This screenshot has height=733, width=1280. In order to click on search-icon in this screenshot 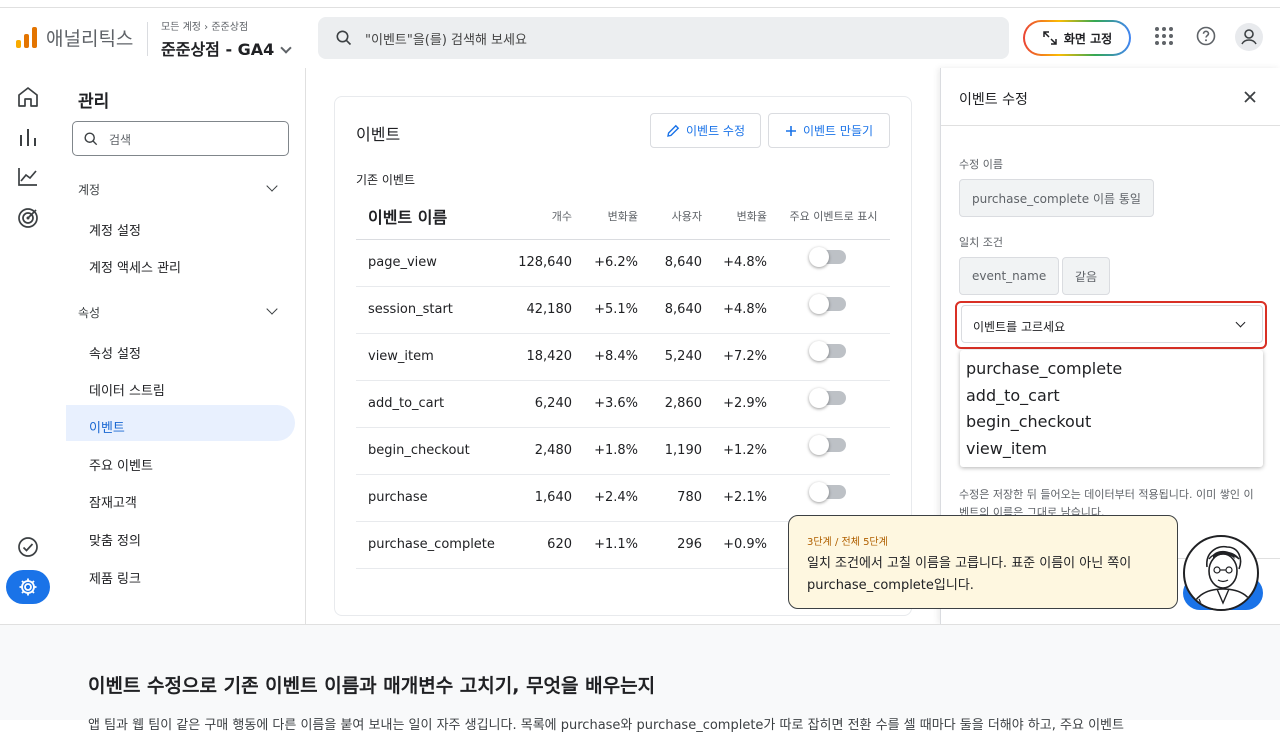, I will do `click(344, 38)`.